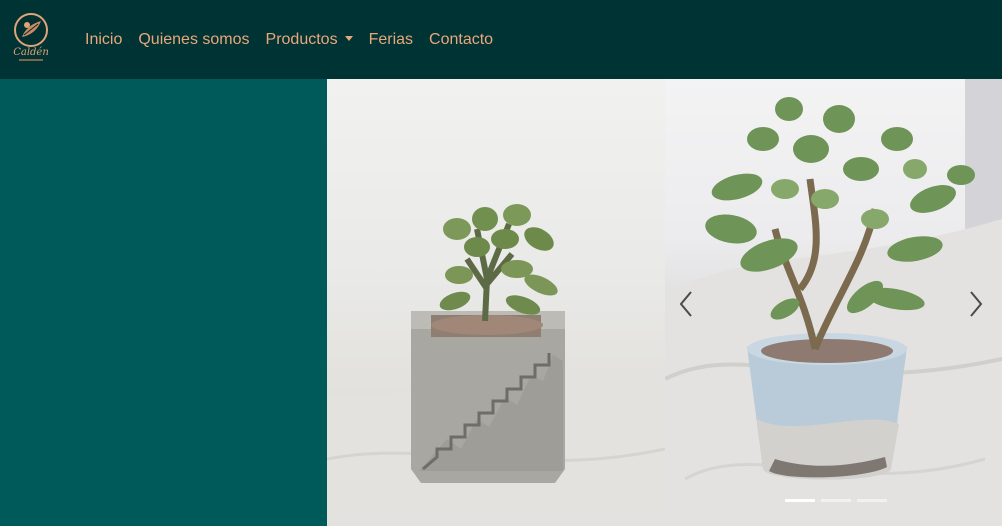  I want to click on leaf-logo-icon, so click(31, 30).